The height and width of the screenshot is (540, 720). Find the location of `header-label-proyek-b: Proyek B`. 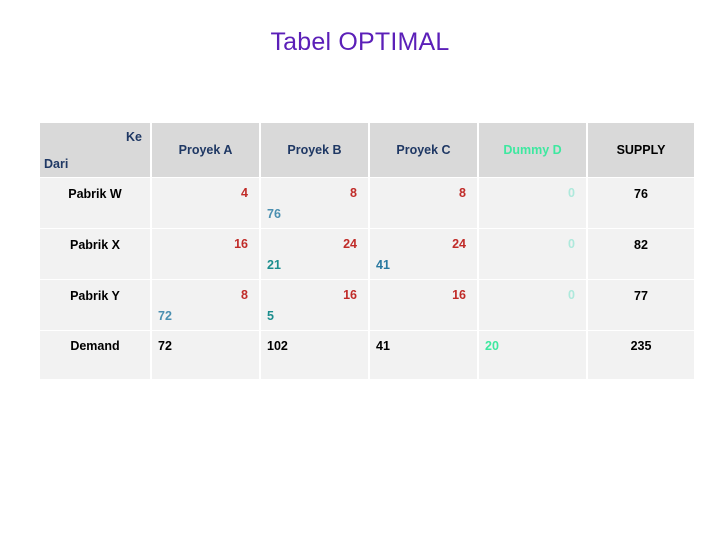

header-label-proyek-b: Proyek B is located at coordinates (314, 150).